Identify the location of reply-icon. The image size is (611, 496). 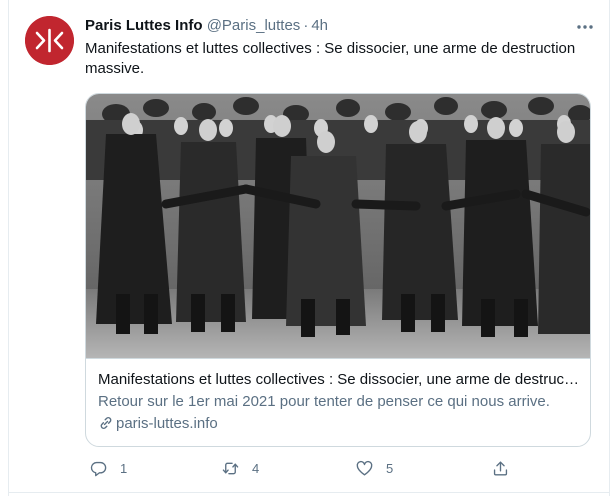
(98, 468).